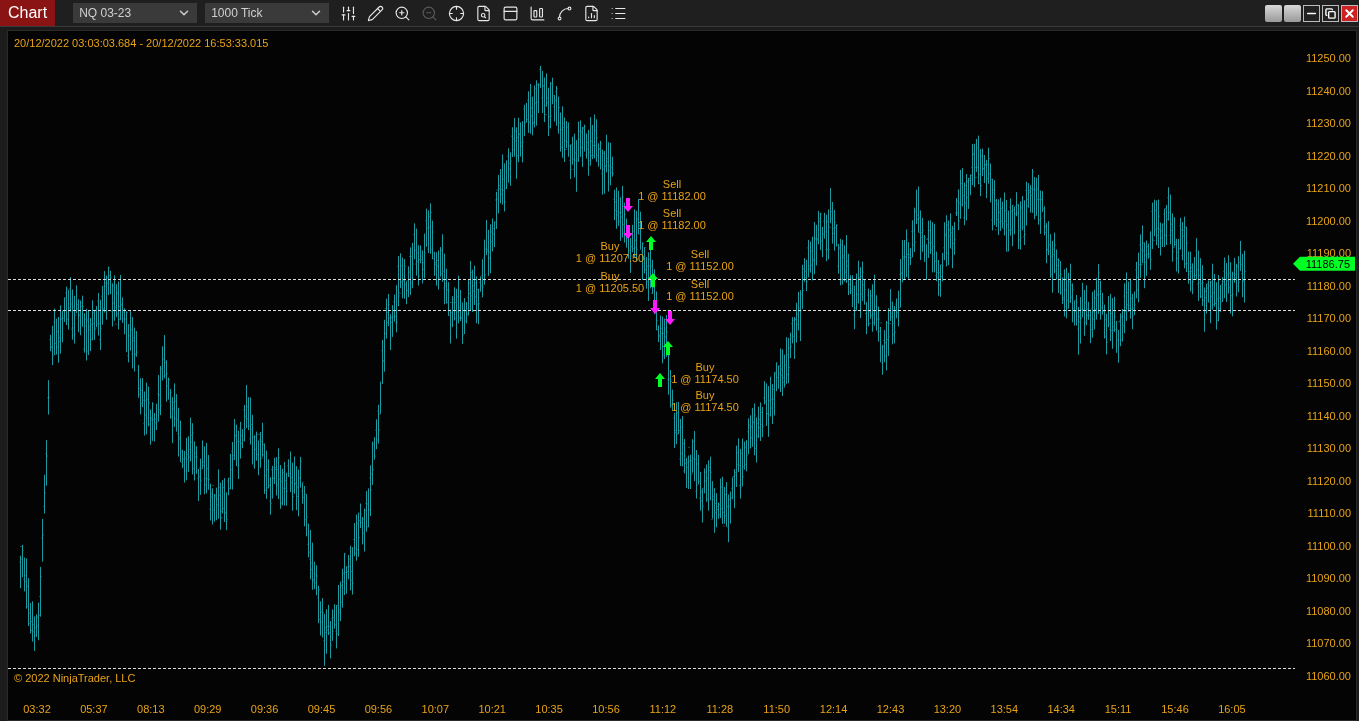 This screenshot has width=1359, height=721. I want to click on price-axis-label: 11110.00, so click(1329, 513).